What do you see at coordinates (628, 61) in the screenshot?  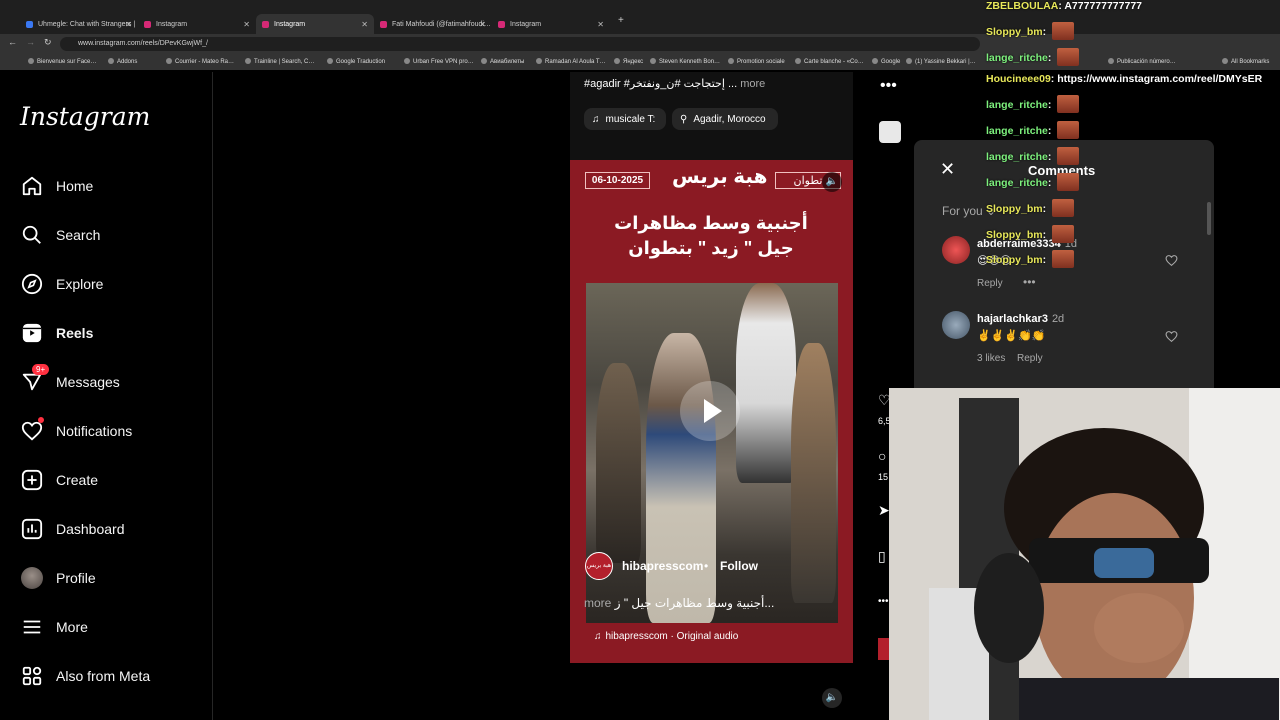 I see `bookmark-item: Яндекс` at bounding box center [628, 61].